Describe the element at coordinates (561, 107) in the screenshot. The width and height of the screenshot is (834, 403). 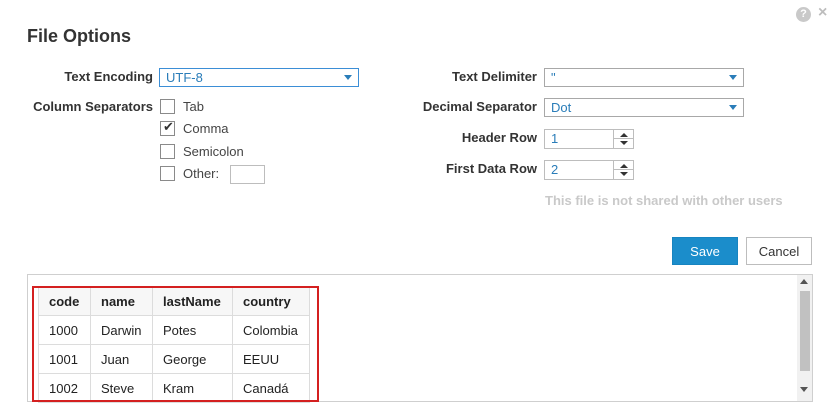
I see `decimal-separator-value: Dot` at that location.